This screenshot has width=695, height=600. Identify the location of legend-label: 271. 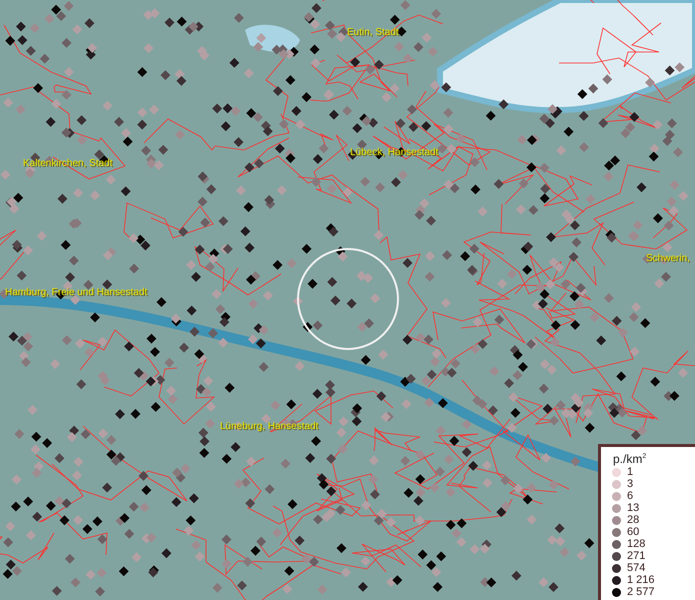
(636, 556).